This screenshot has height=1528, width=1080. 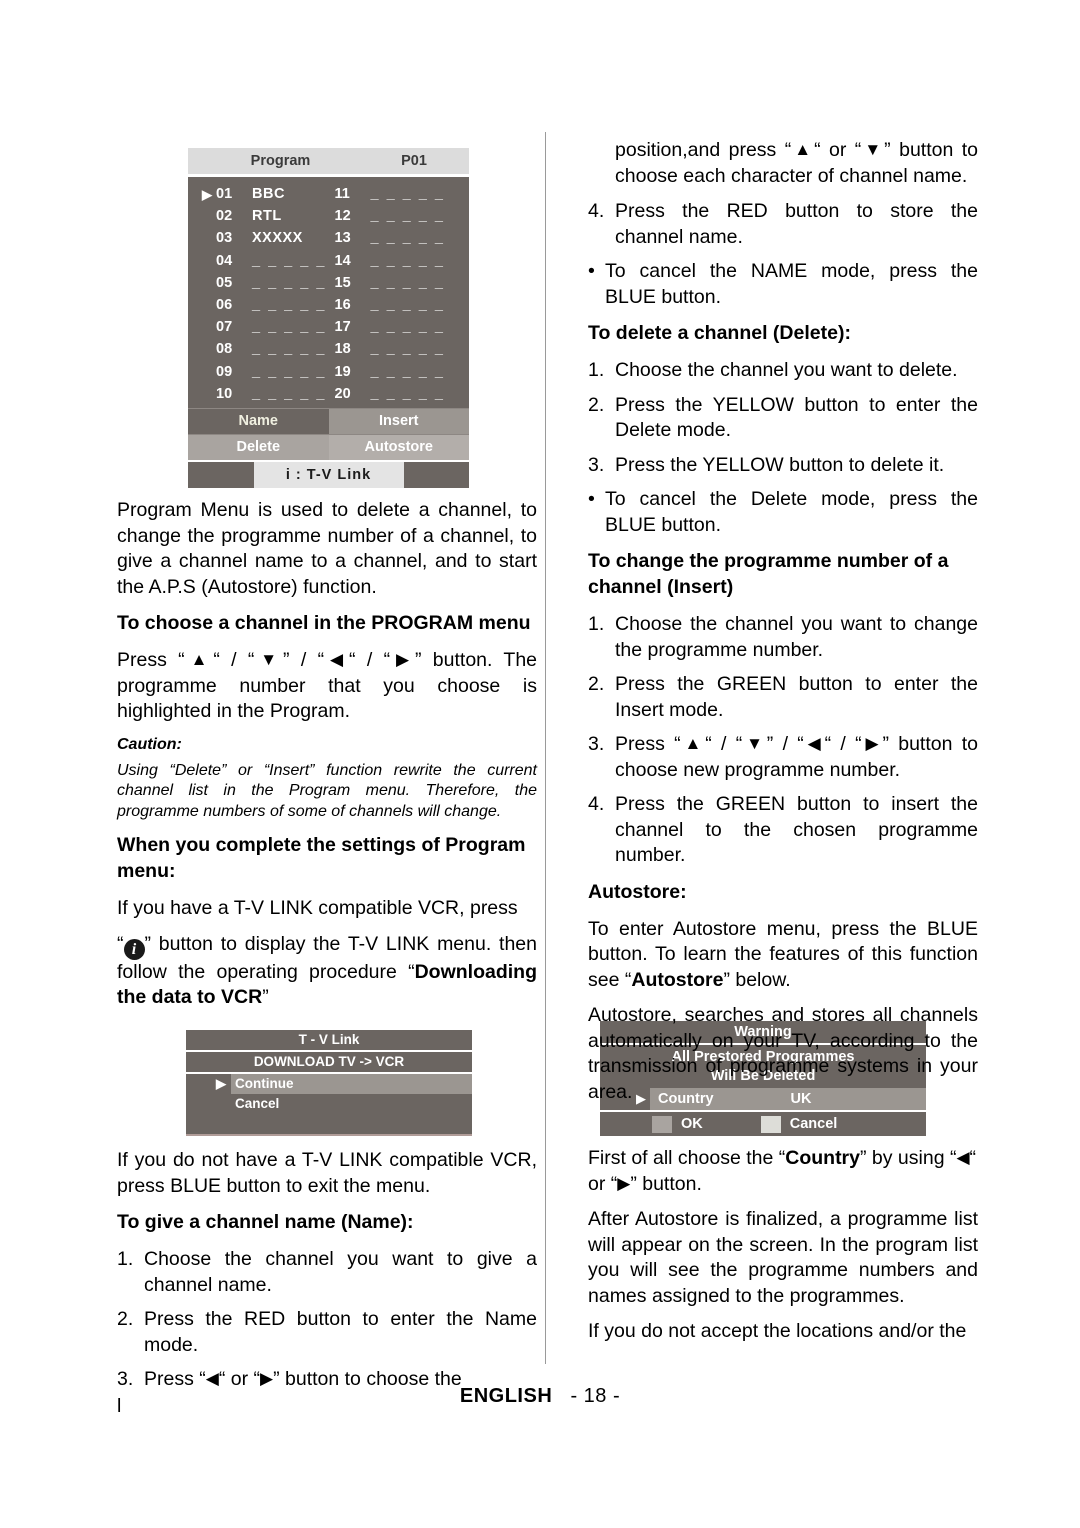 I want to click on table-row: 13 _ _ _ _ _, so click(x=399, y=238).